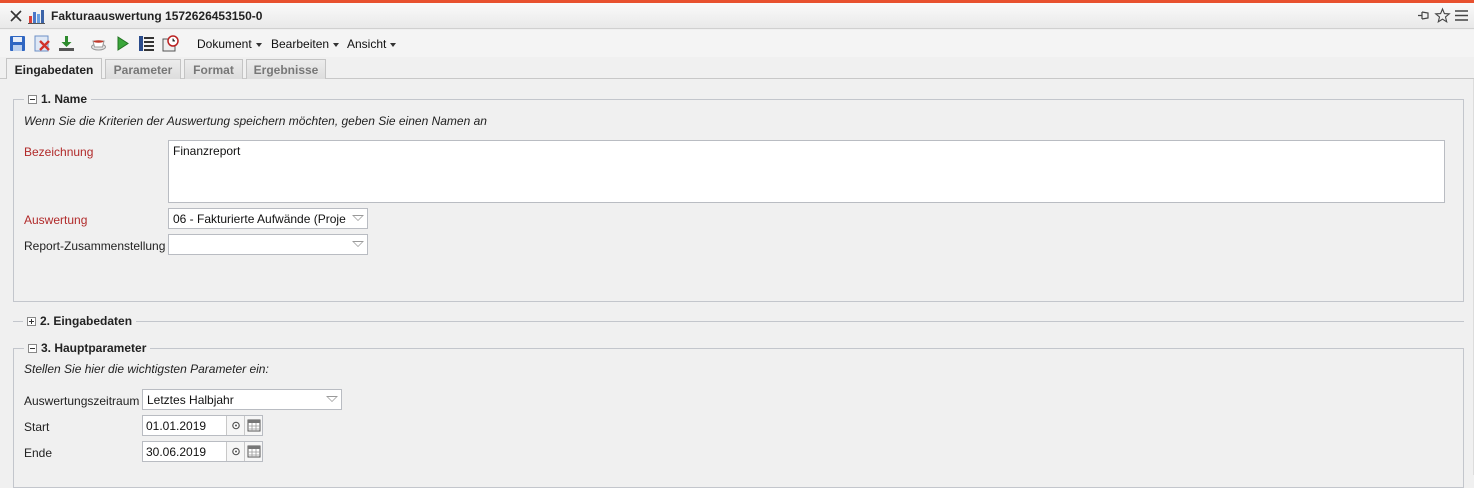 Image resolution: width=1474 pixels, height=488 pixels. Describe the element at coordinates (82, 401) in the screenshot. I see `auswertungszeitraum-label: Auswertungszeitraum` at that location.